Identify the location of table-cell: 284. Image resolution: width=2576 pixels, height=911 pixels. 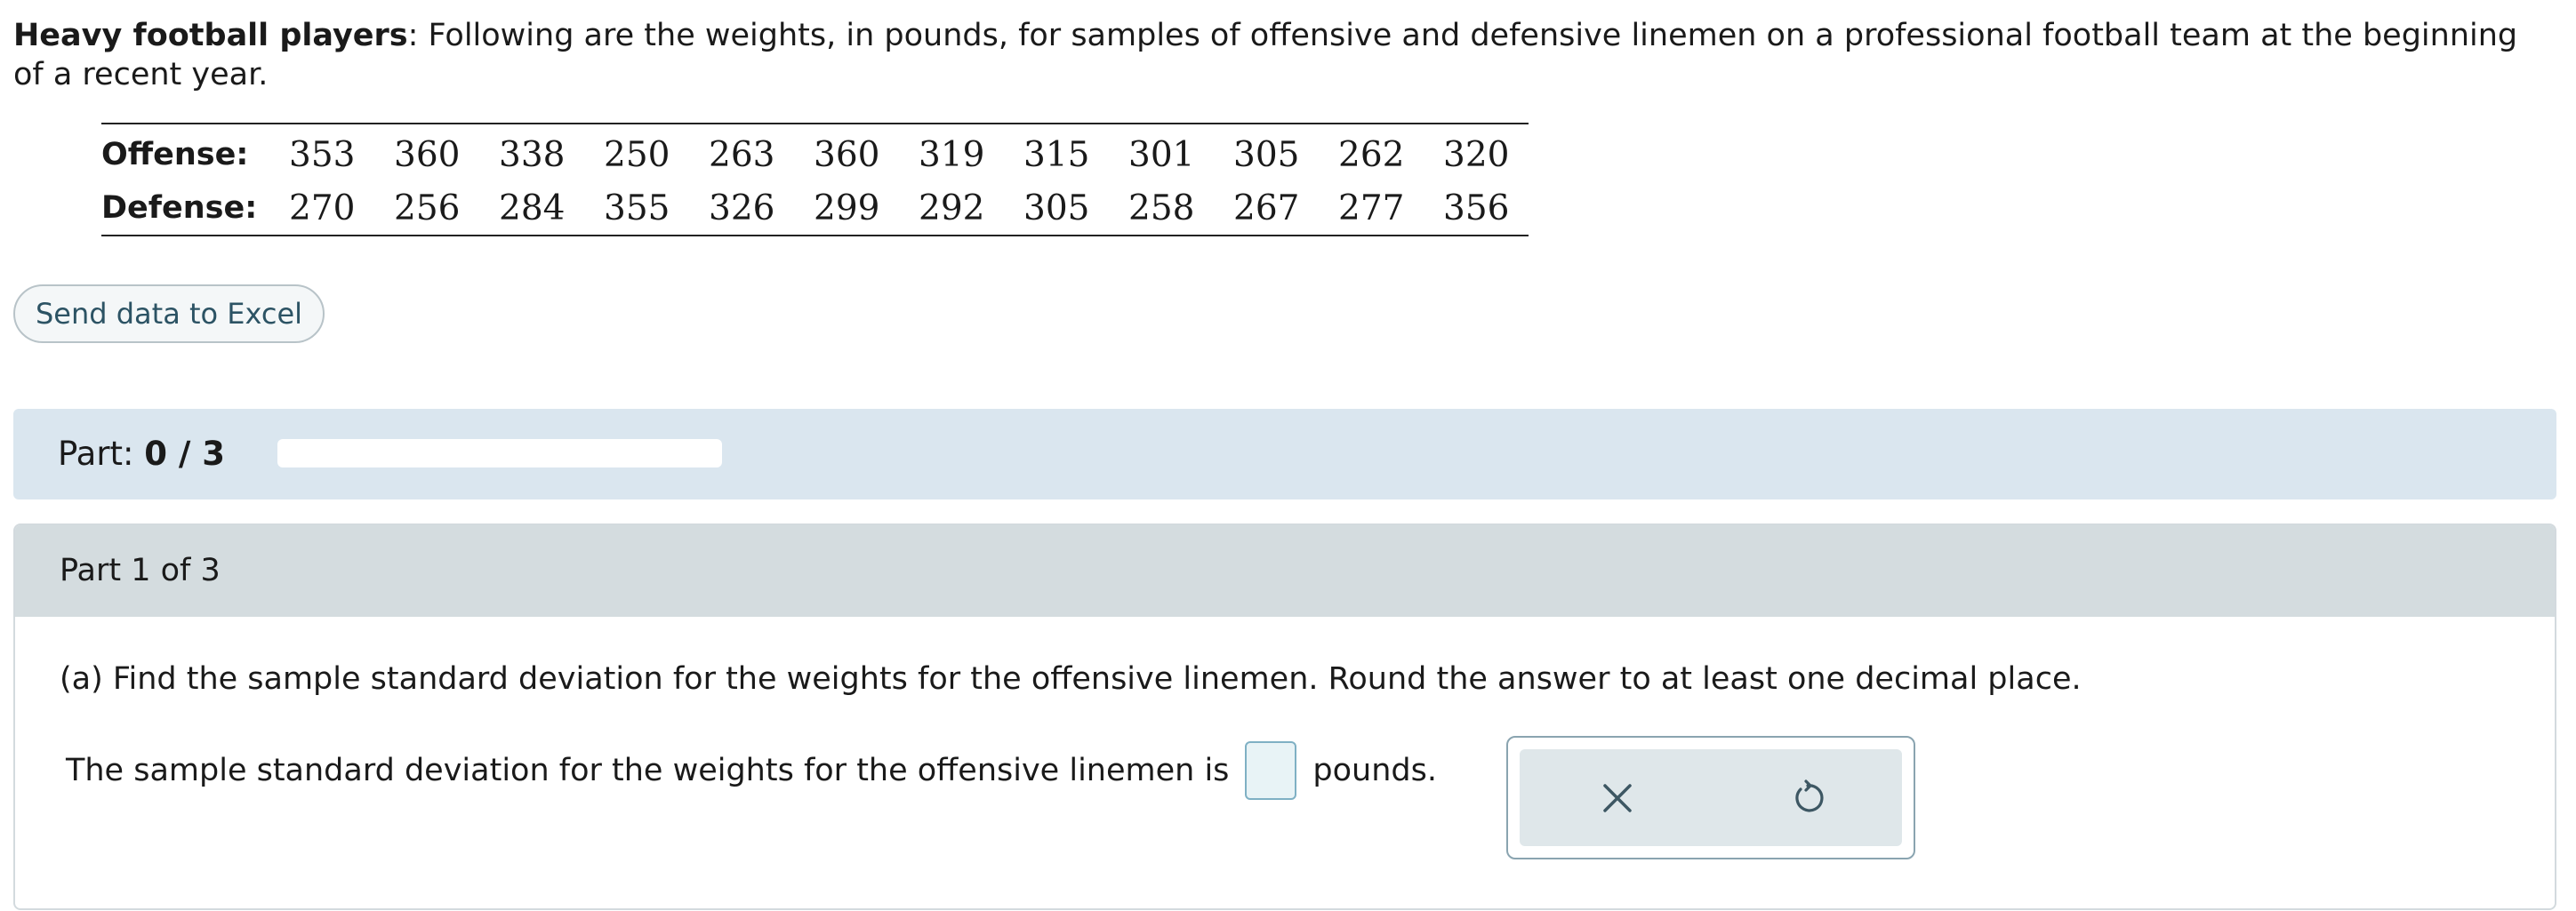
(532, 208).